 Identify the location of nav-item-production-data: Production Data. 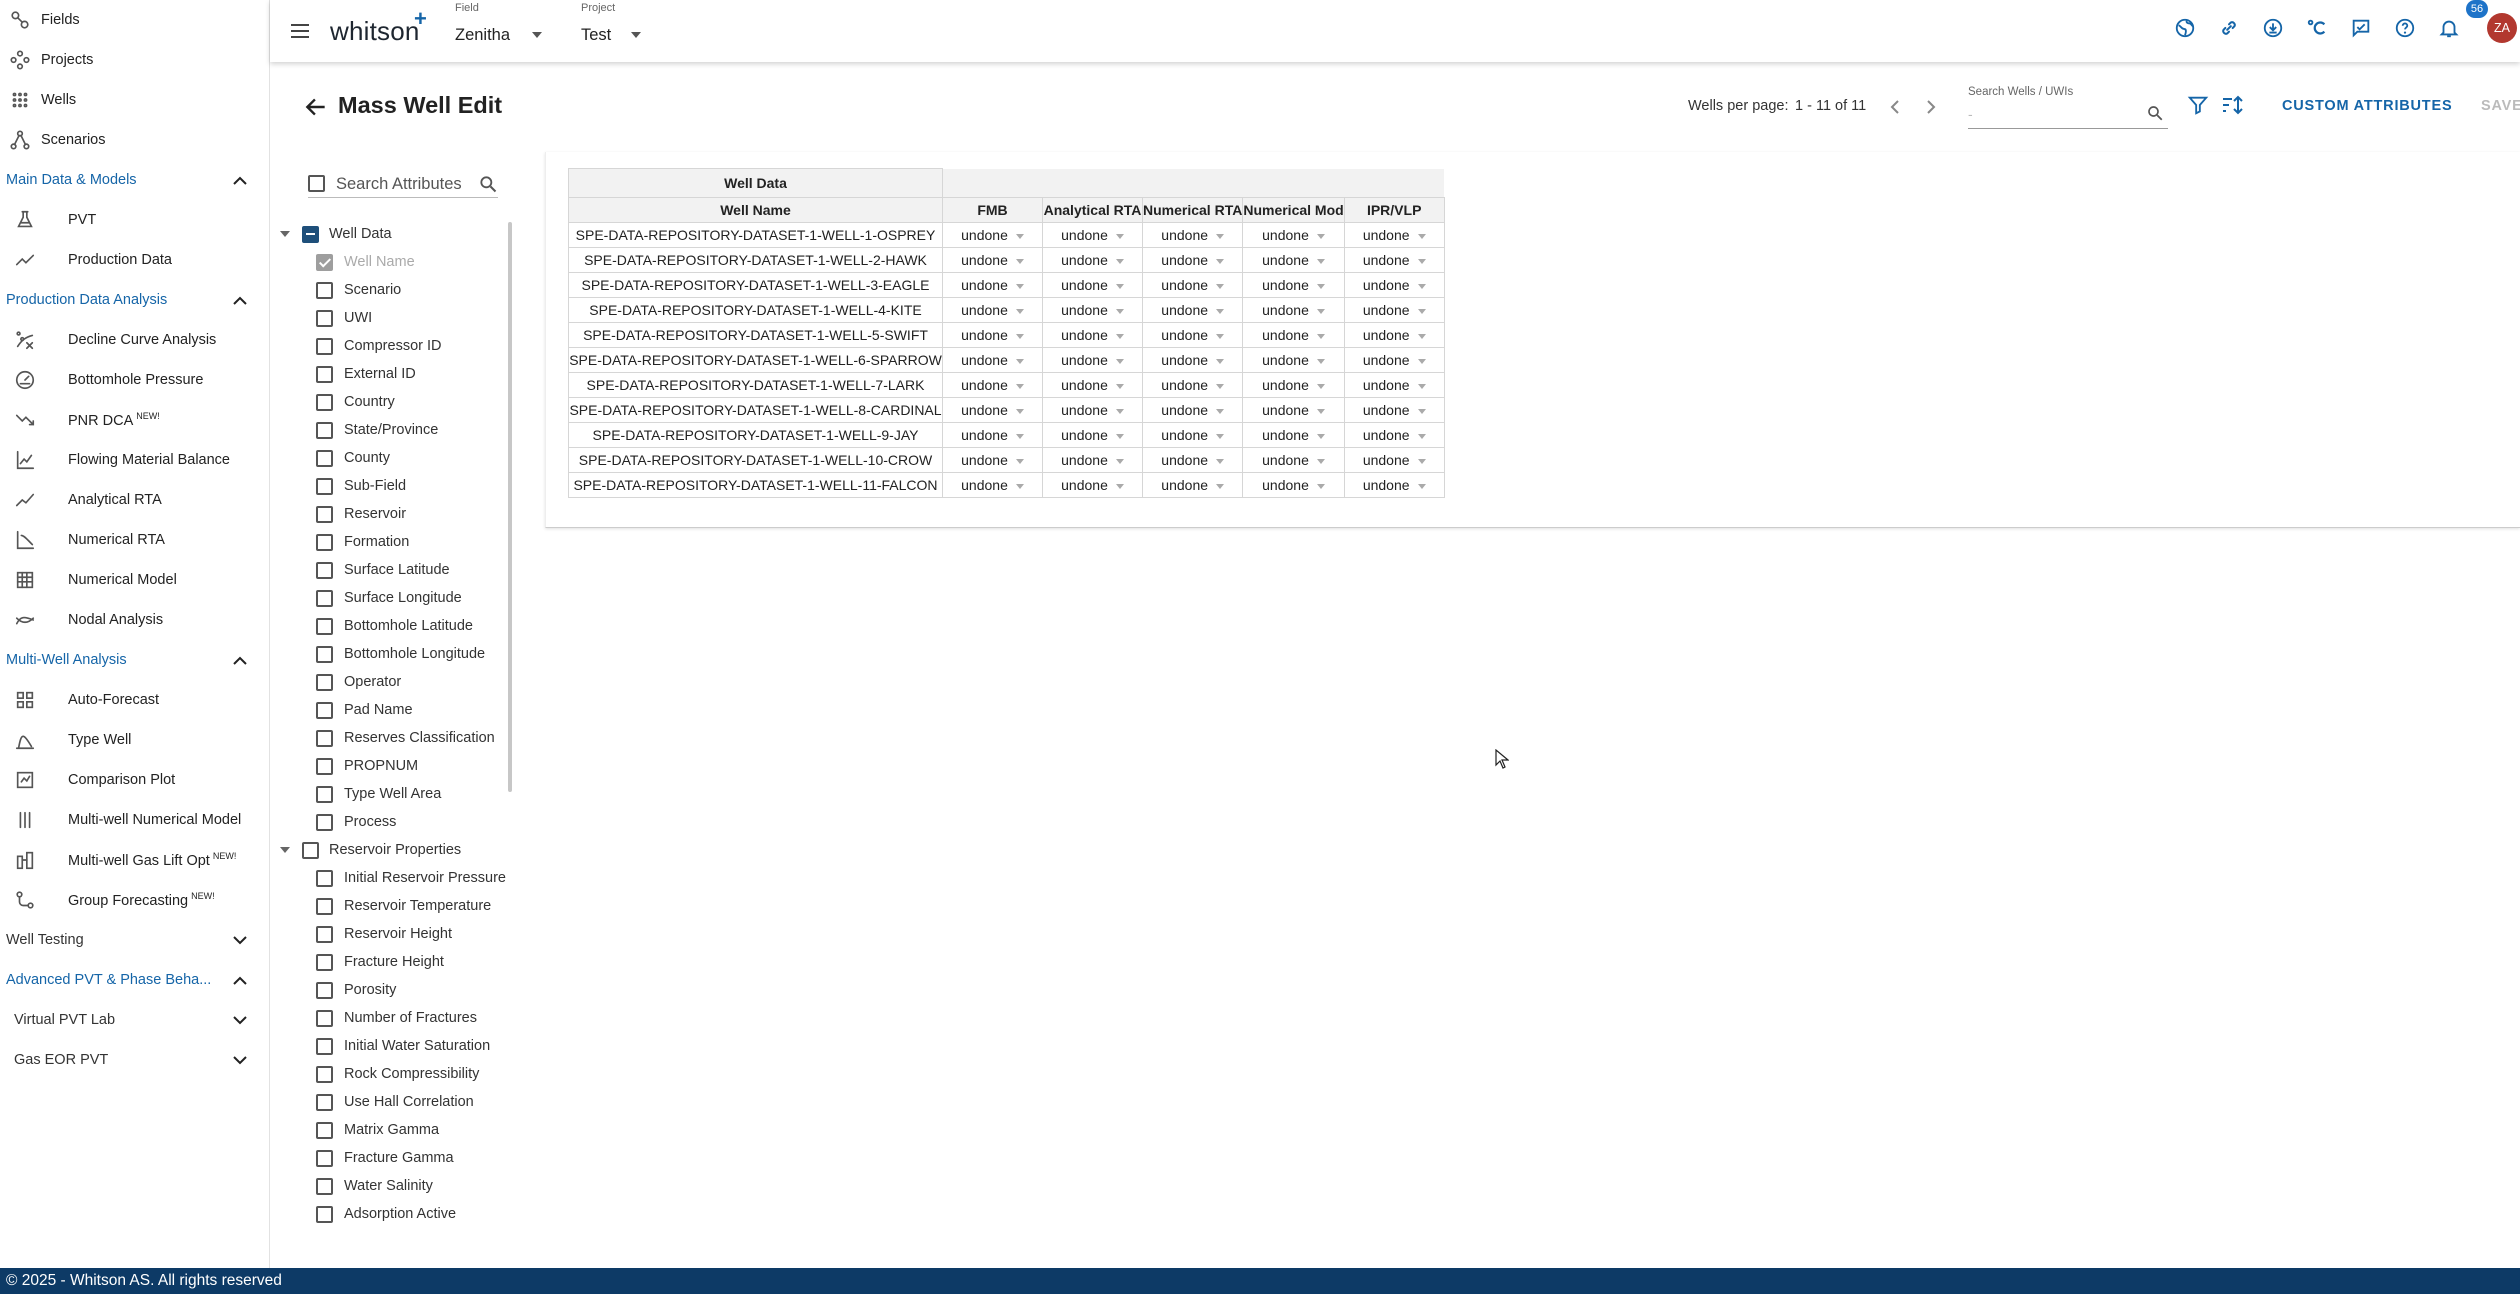
(134, 260).